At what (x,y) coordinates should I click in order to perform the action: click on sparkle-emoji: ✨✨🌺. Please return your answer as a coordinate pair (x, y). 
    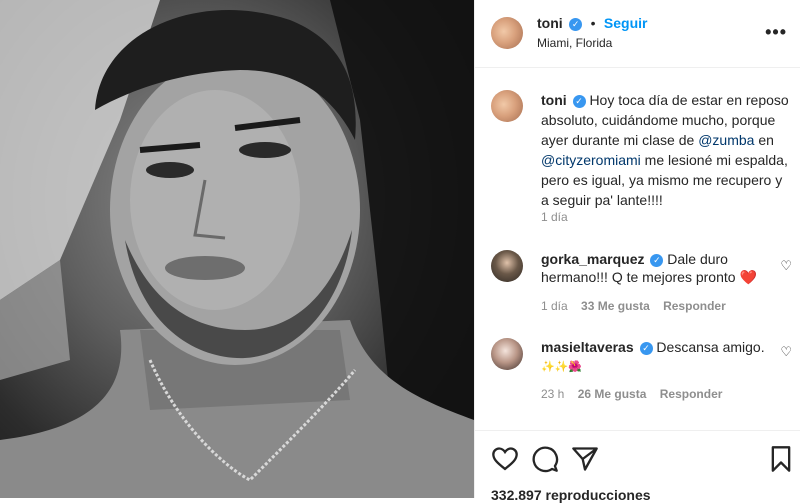
    Looking at the image, I should click on (562, 367).